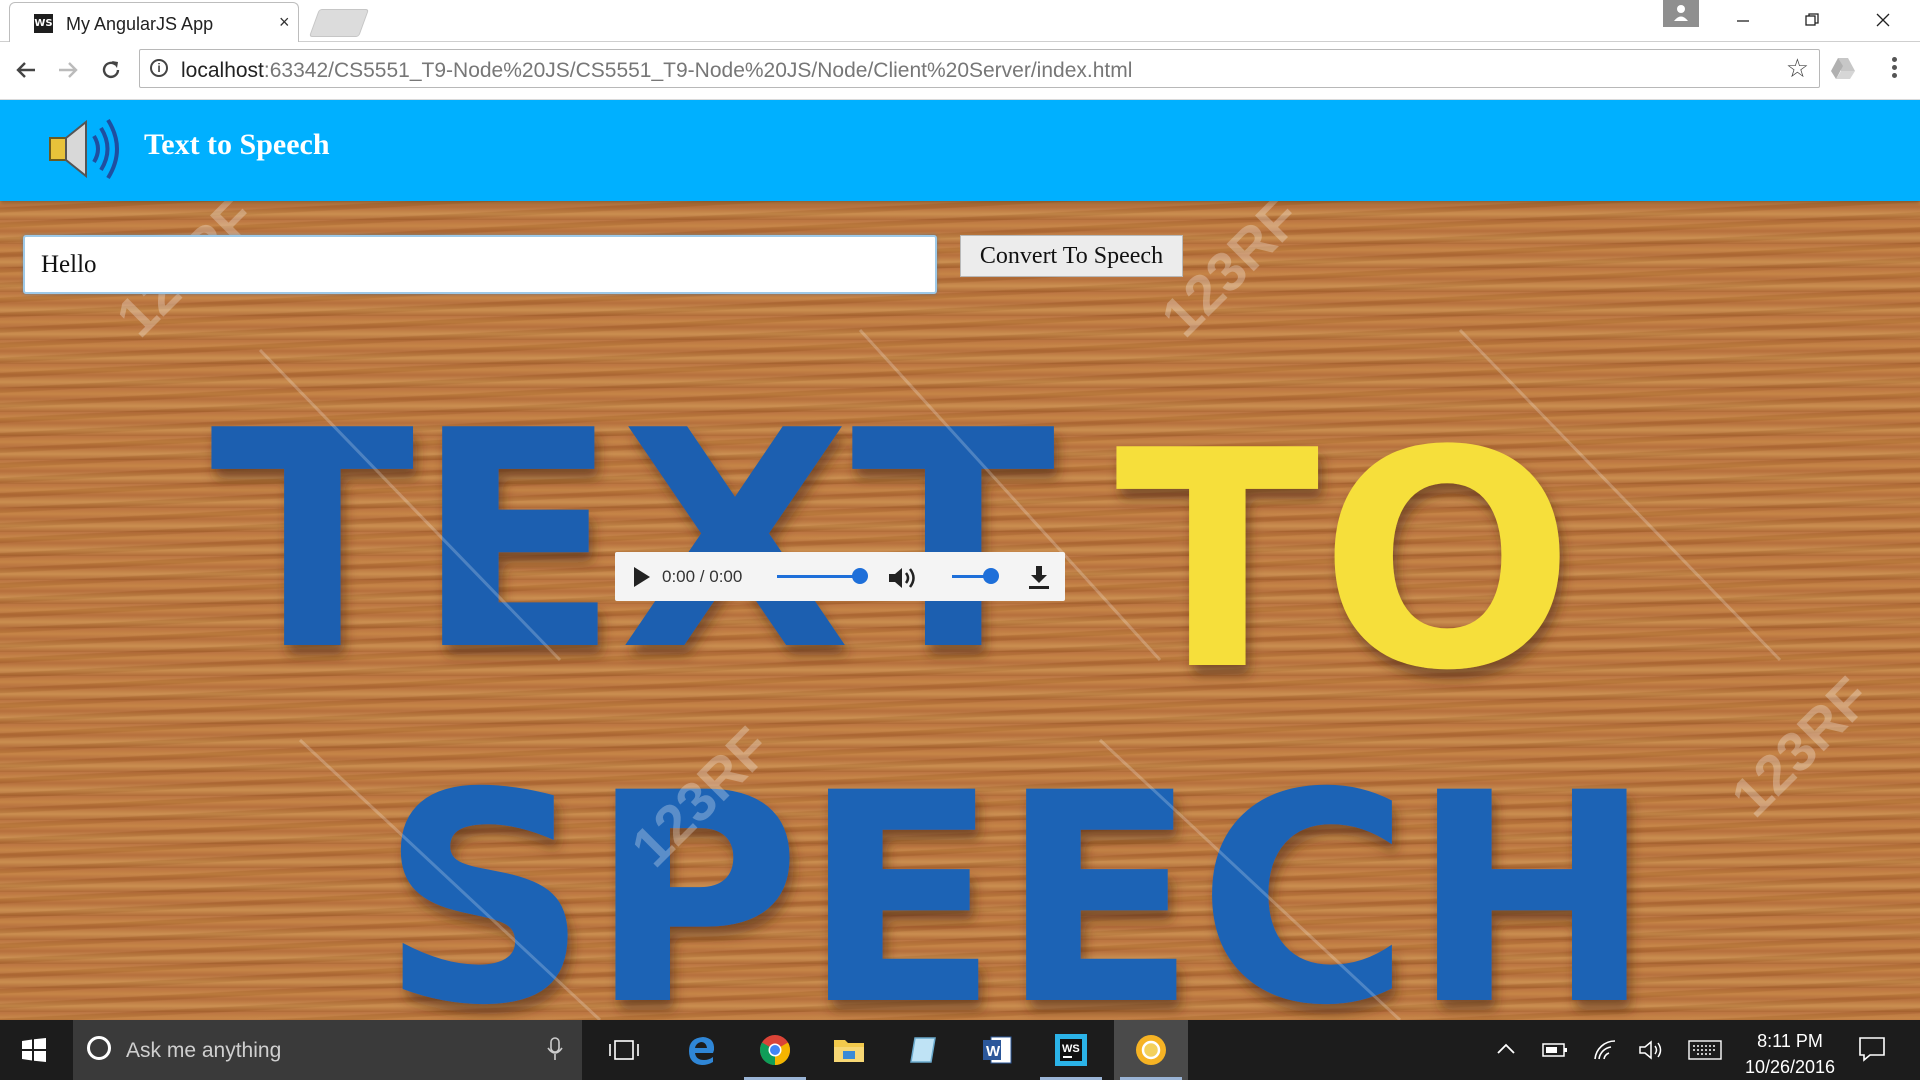  I want to click on text-input, so click(480, 264).